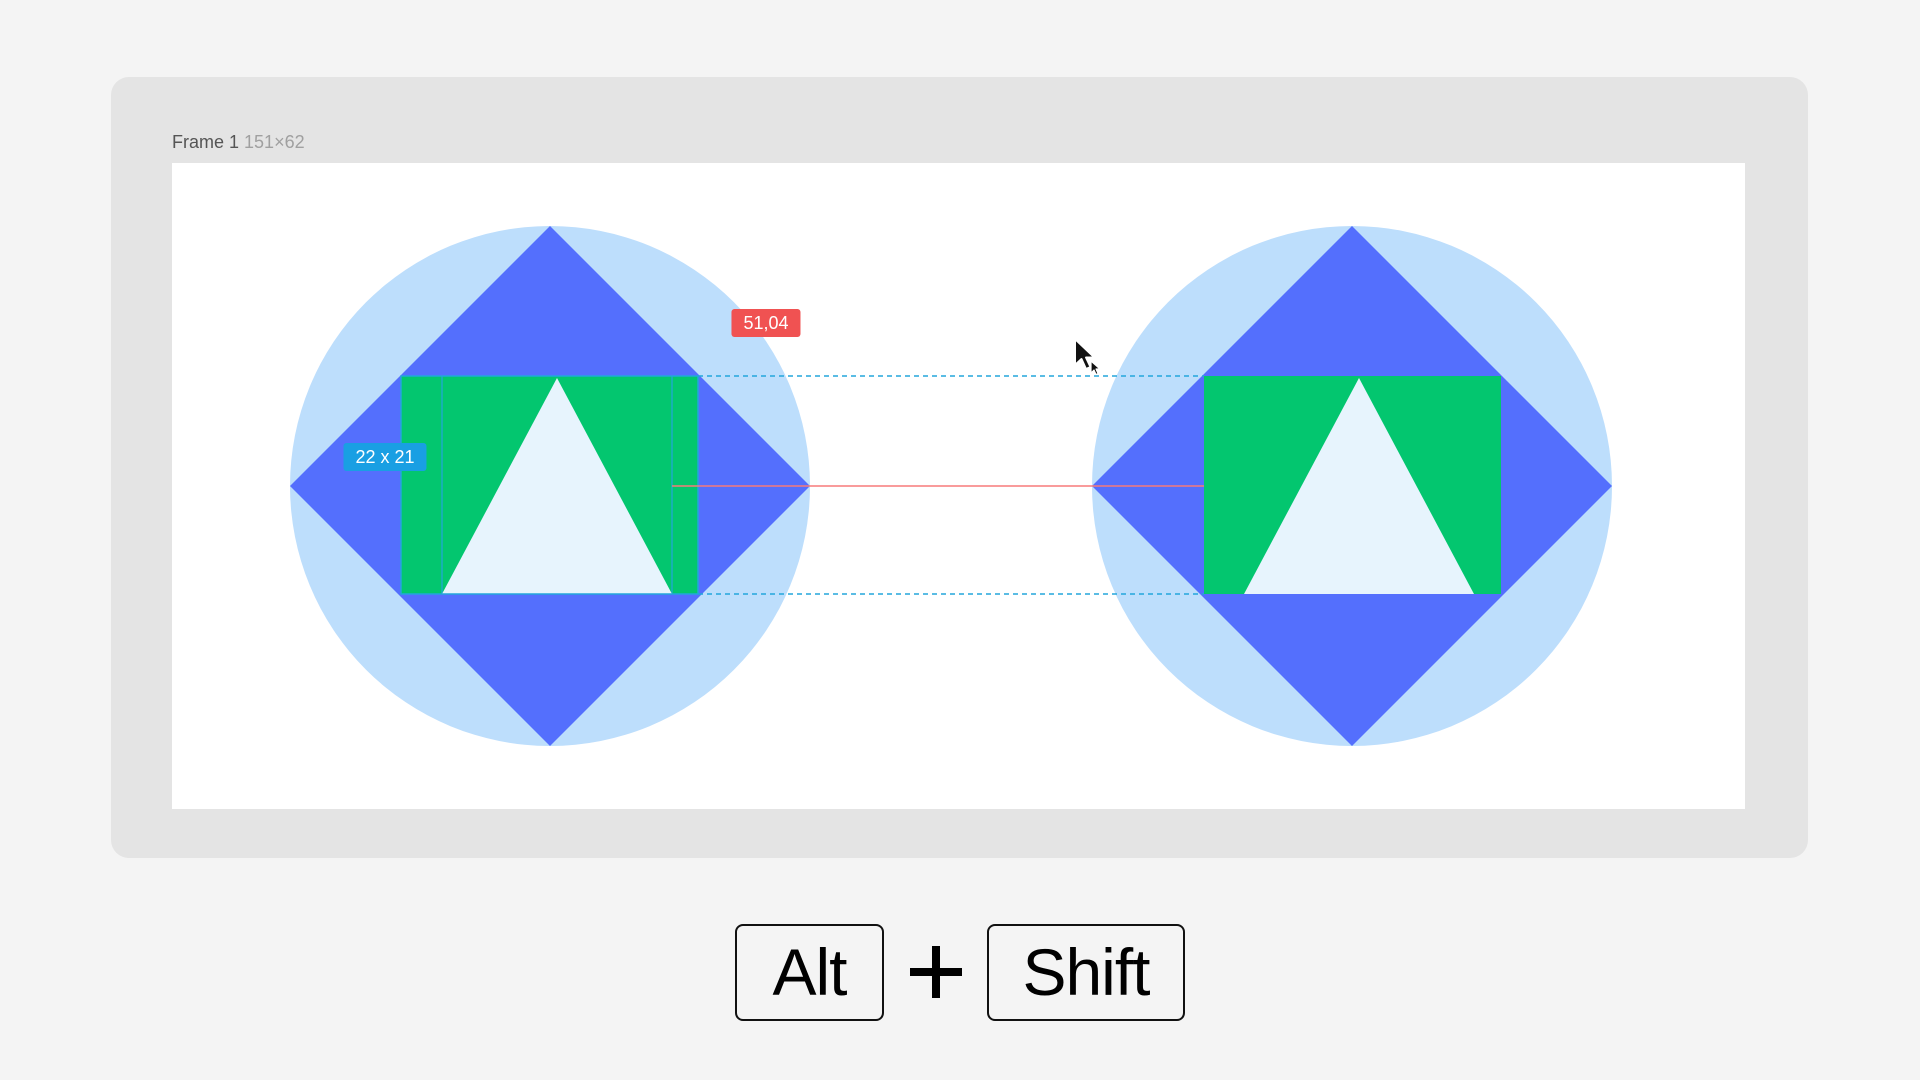 The height and width of the screenshot is (1080, 1920). What do you see at coordinates (1087, 357) in the screenshot?
I see `pointer-arrow-icon` at bounding box center [1087, 357].